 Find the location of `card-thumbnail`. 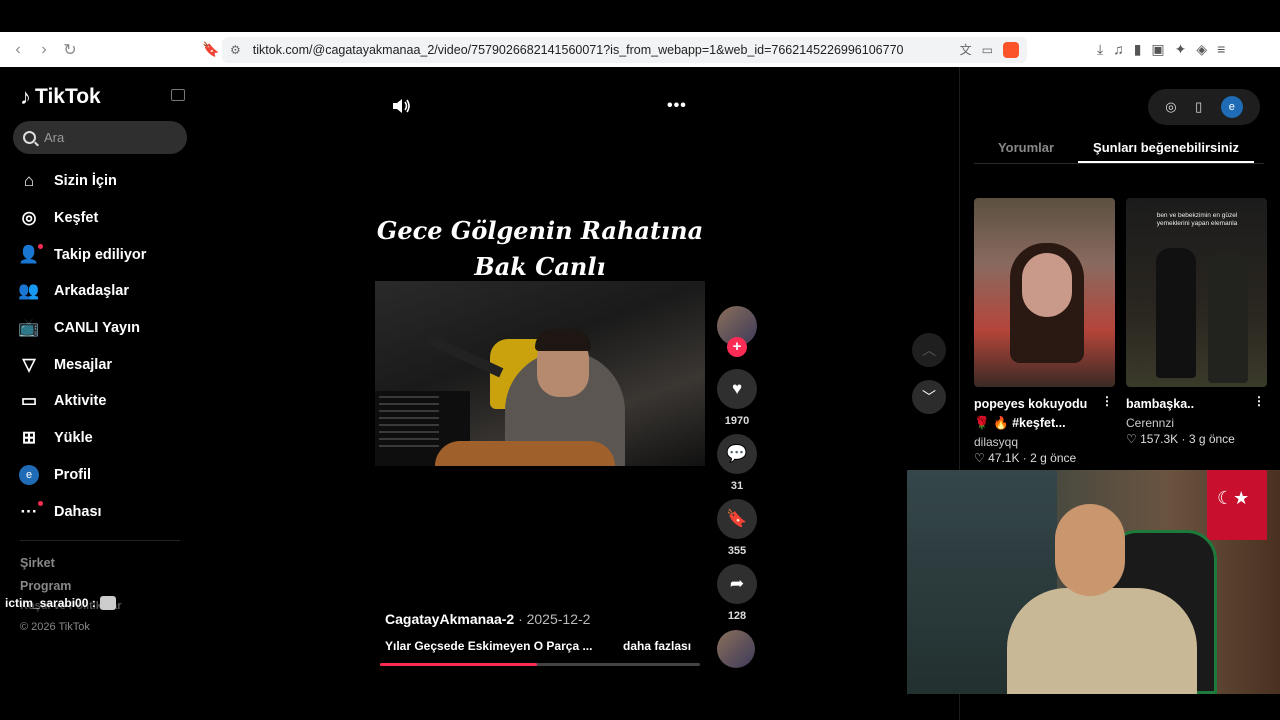

card-thumbnail is located at coordinates (1044, 292).